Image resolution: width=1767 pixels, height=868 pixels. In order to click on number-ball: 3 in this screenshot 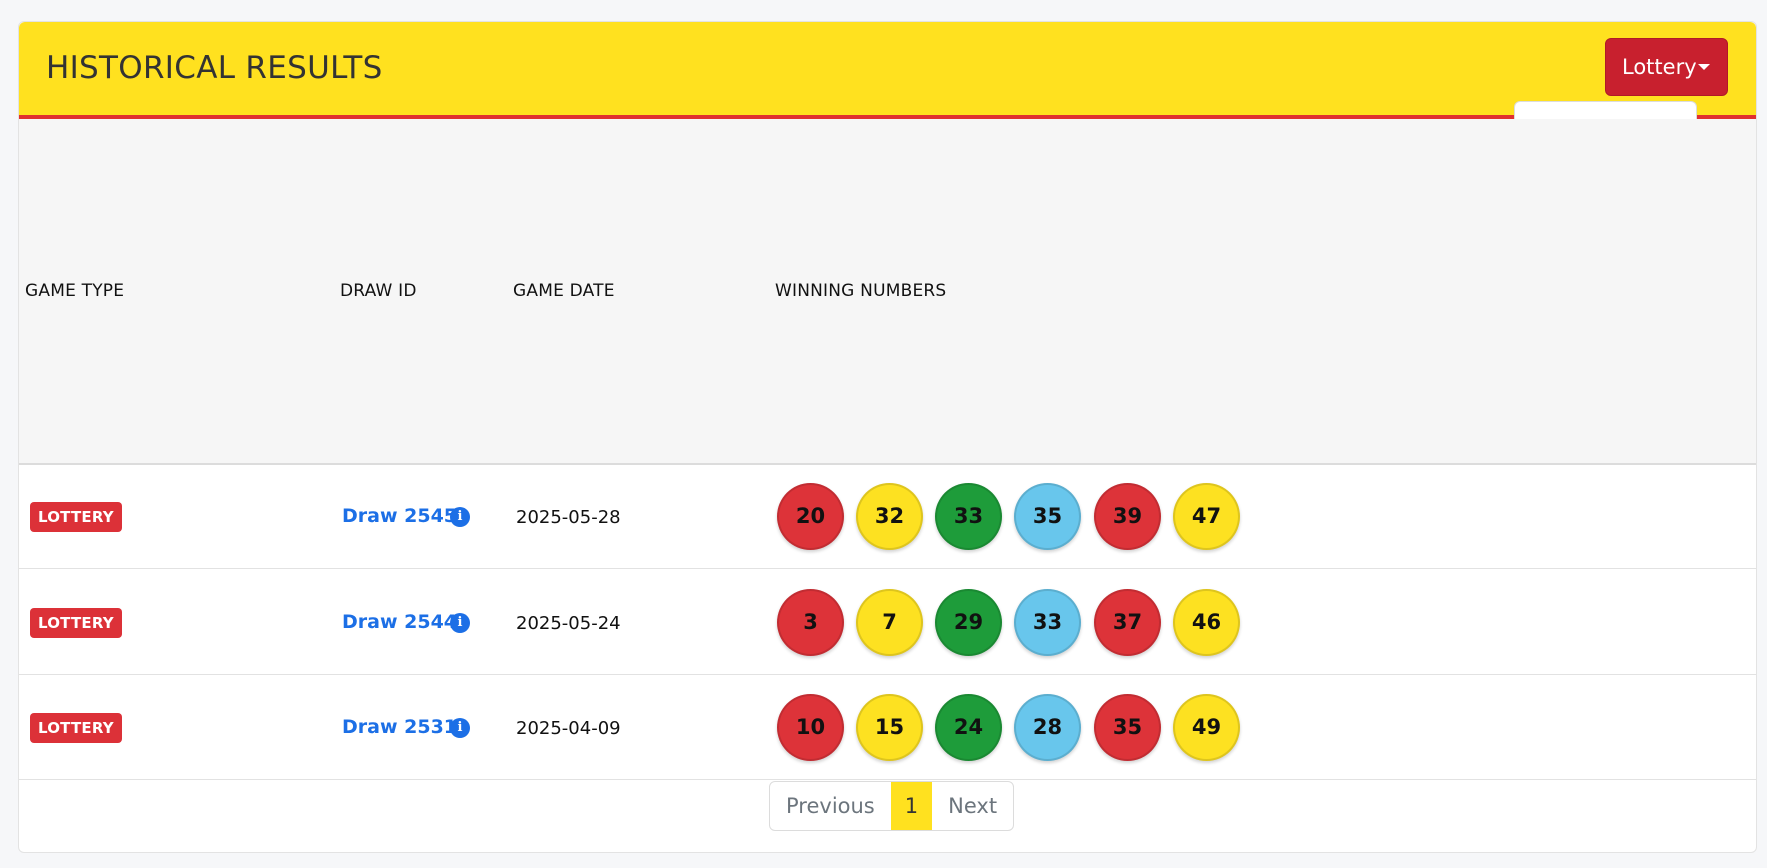, I will do `click(810, 622)`.